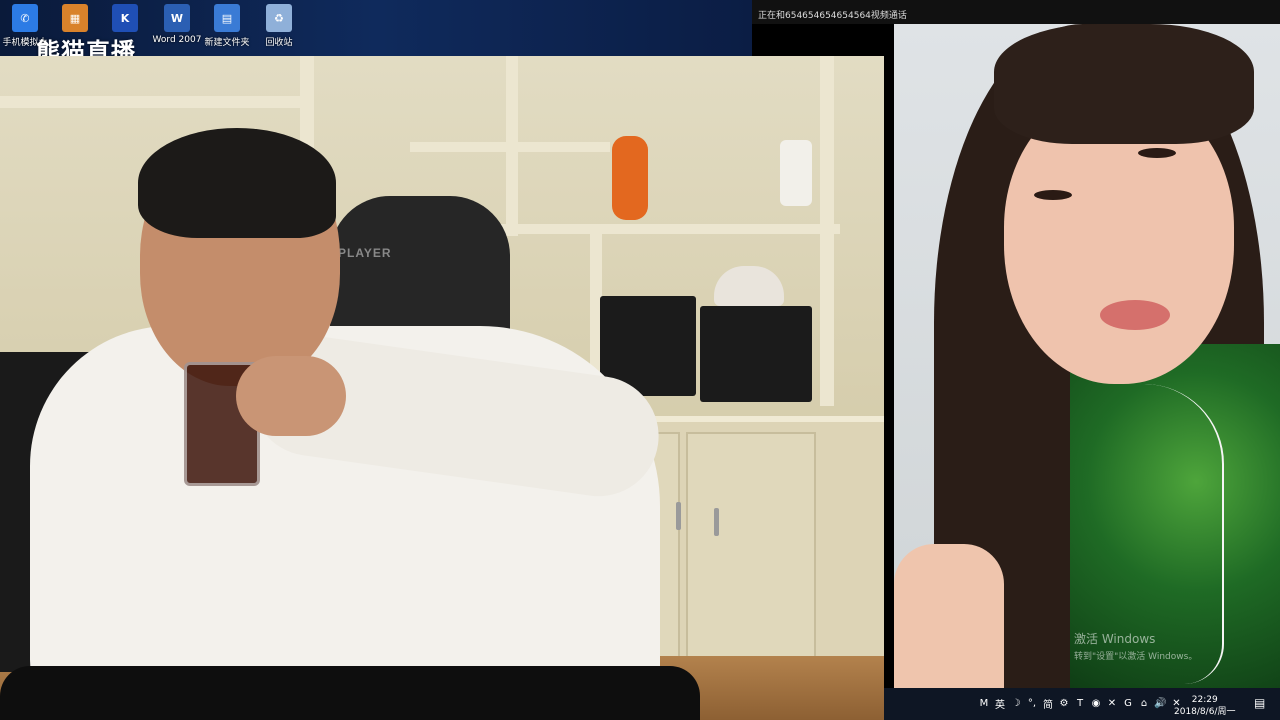 The width and height of the screenshot is (1280, 720). What do you see at coordinates (1096, 703) in the screenshot?
I see `app-tray-icon: ◉` at bounding box center [1096, 703].